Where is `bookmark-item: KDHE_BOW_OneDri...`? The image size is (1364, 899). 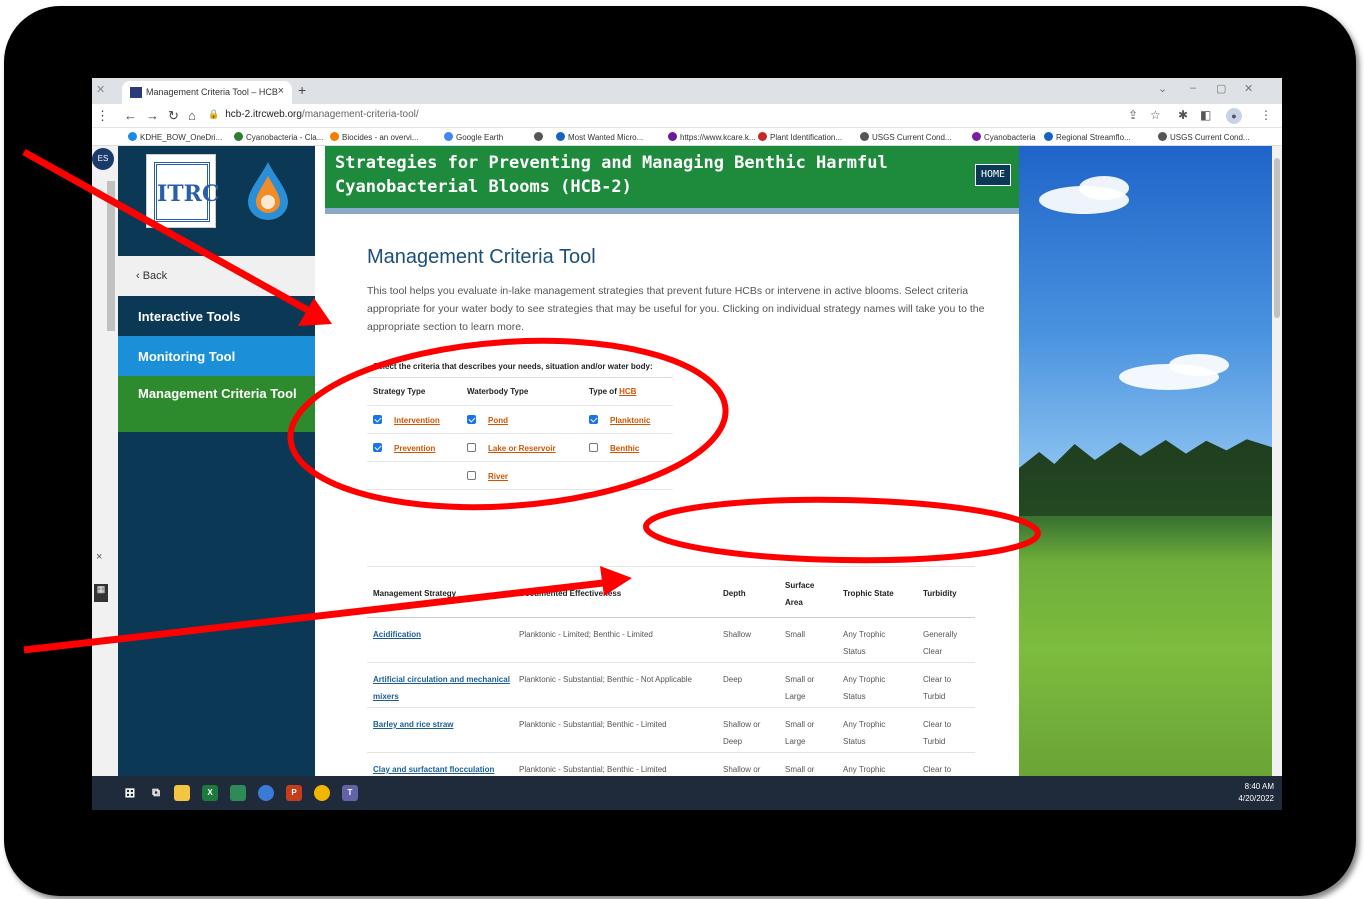 bookmark-item: KDHE_BOW_OneDri... is located at coordinates (175, 137).